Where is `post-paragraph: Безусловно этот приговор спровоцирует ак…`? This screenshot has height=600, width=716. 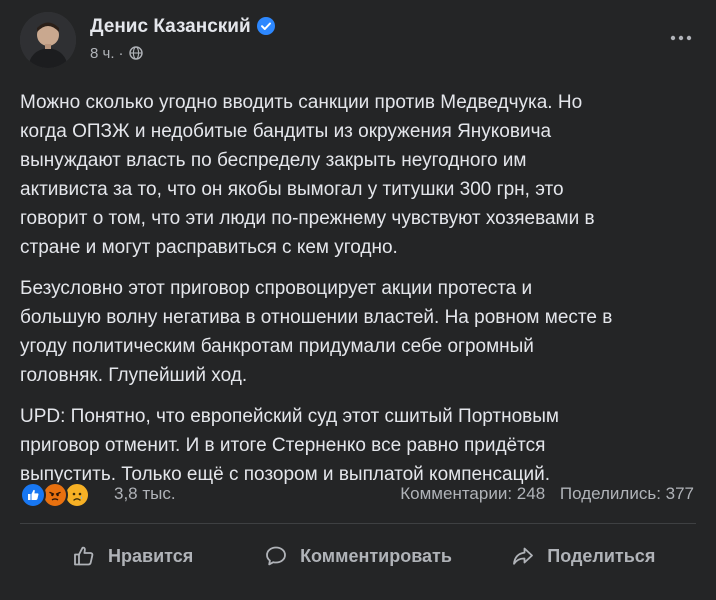
post-paragraph: Безусловно этот приговор спровоцирует ак… is located at coordinates (316, 332).